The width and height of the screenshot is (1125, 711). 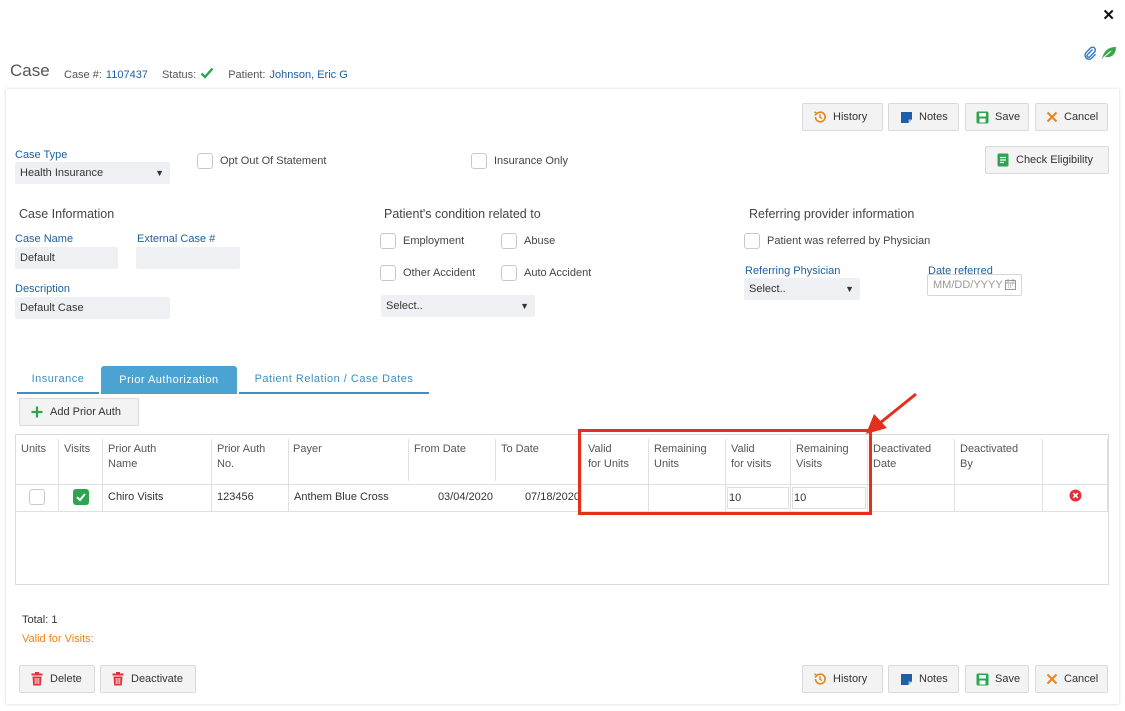 What do you see at coordinates (92, 308) in the screenshot?
I see `description-input: Default Case` at bounding box center [92, 308].